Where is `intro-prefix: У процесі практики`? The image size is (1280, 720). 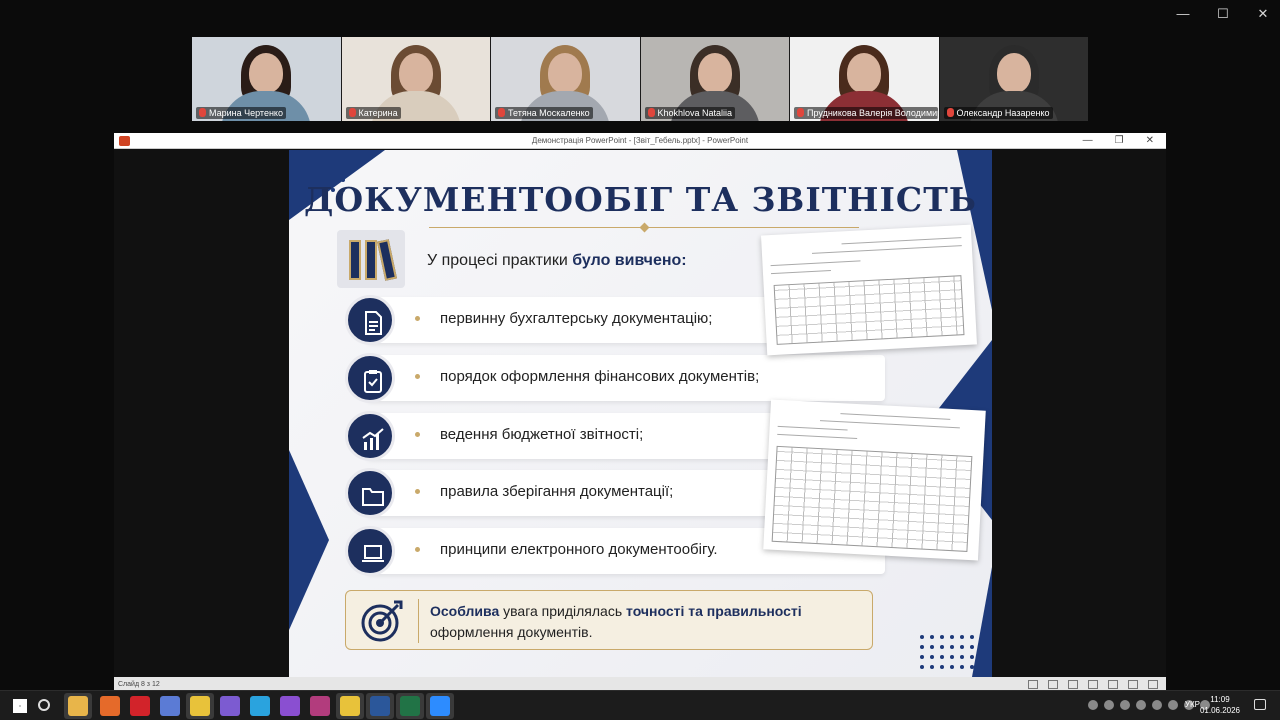
intro-prefix: У процесі практики is located at coordinates (500, 260).